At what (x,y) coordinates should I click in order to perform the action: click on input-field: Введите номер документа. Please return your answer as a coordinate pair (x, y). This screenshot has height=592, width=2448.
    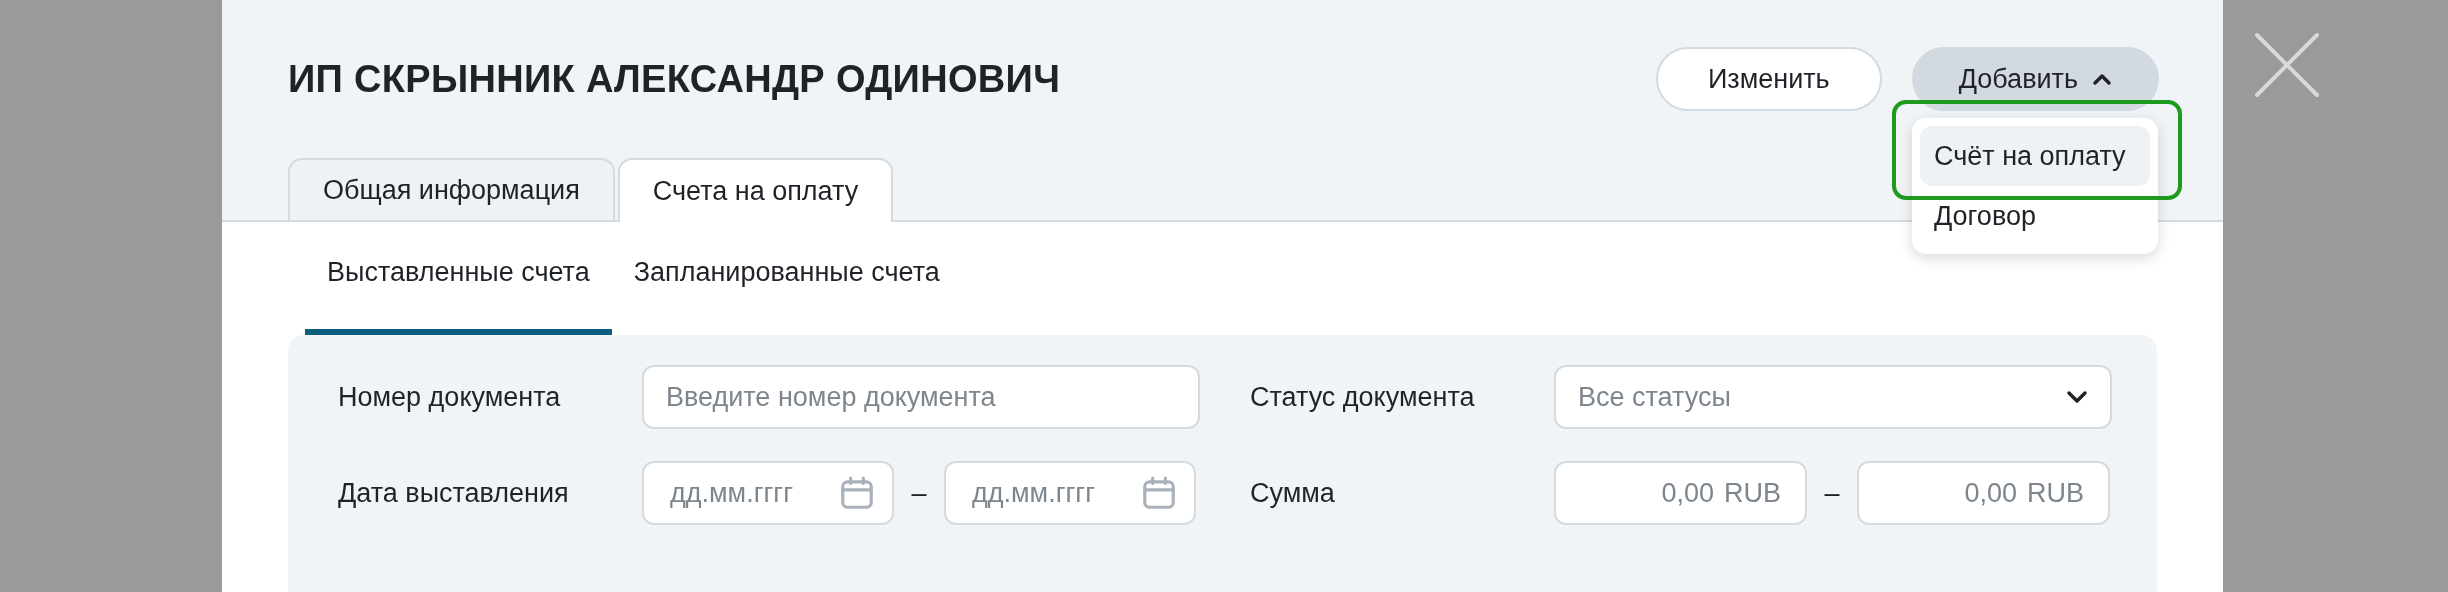
    Looking at the image, I should click on (921, 397).